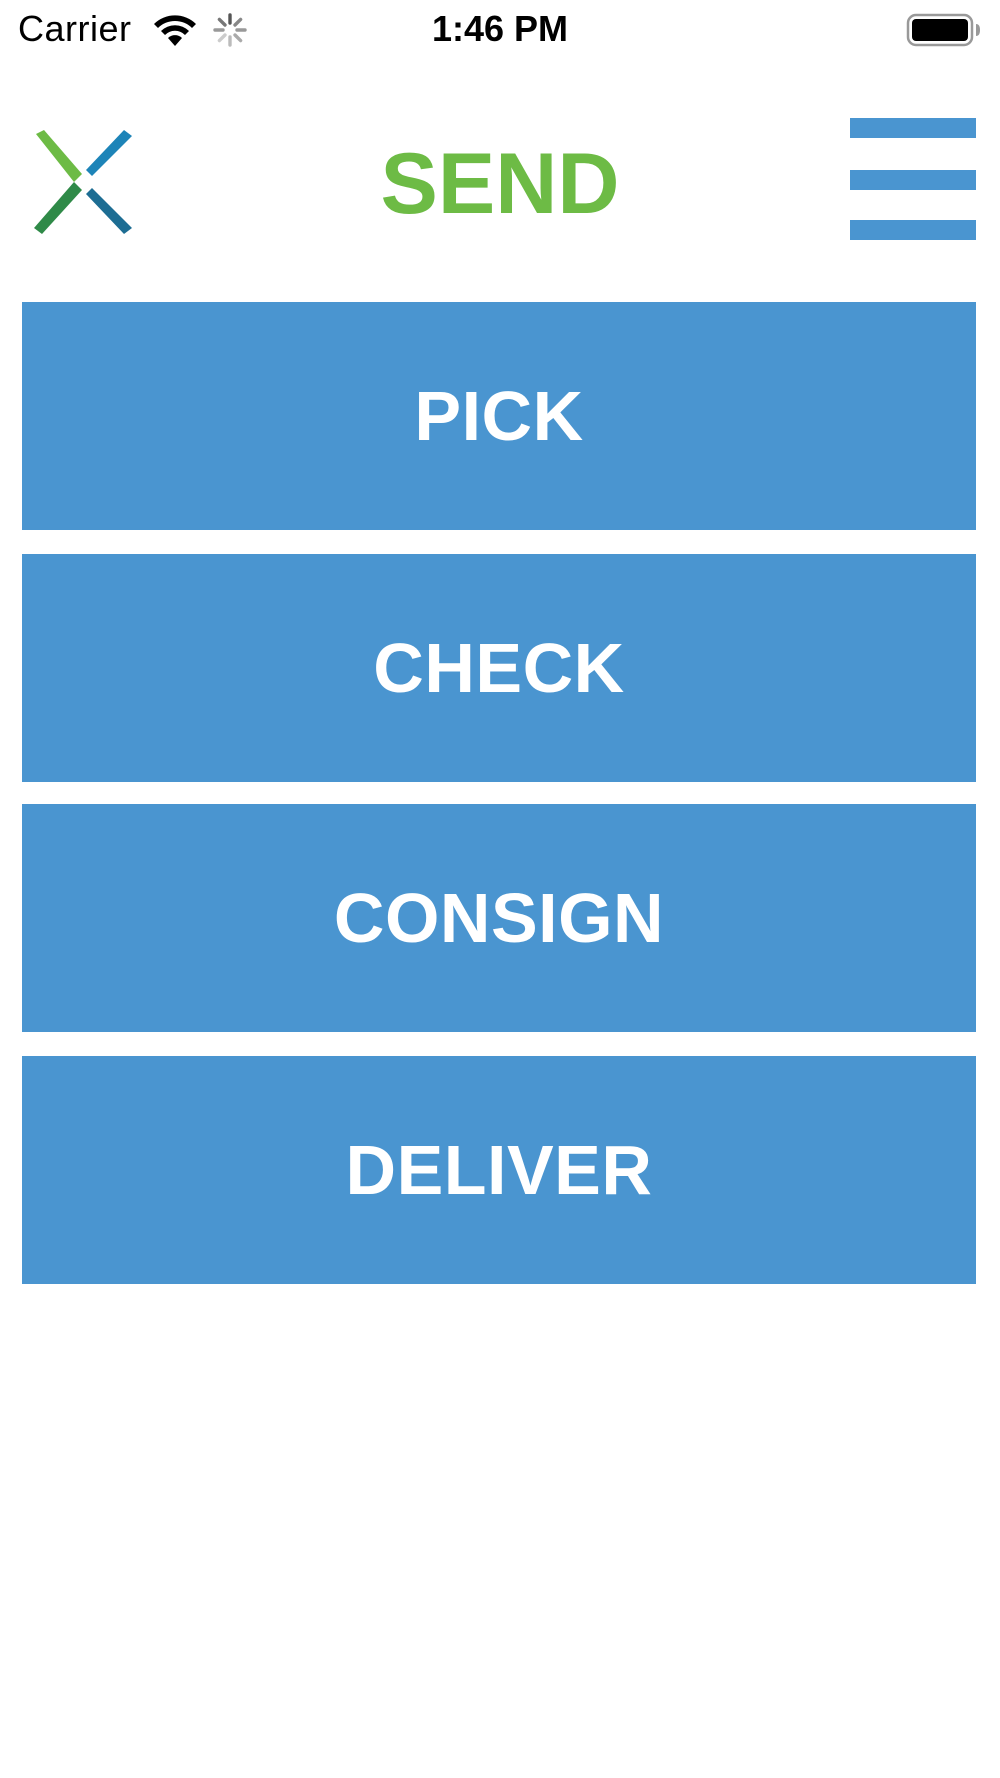 The image size is (1000, 1778). Describe the element at coordinates (500, 28) in the screenshot. I see `status-time: 1:46 PM` at that location.